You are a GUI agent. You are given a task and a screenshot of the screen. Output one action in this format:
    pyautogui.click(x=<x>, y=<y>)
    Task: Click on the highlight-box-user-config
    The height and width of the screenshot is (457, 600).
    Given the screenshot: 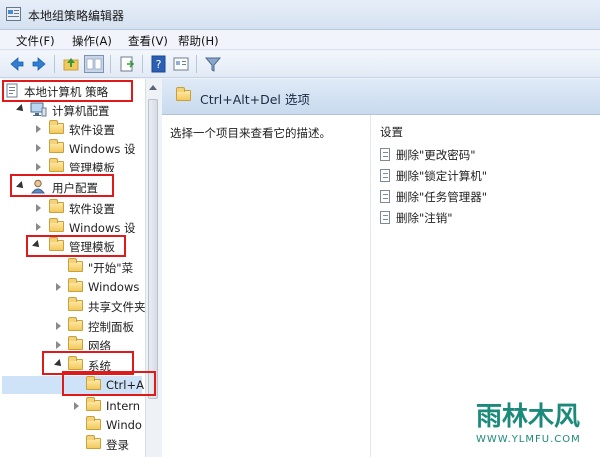 What is the action you would take?
    pyautogui.click(x=62, y=185)
    